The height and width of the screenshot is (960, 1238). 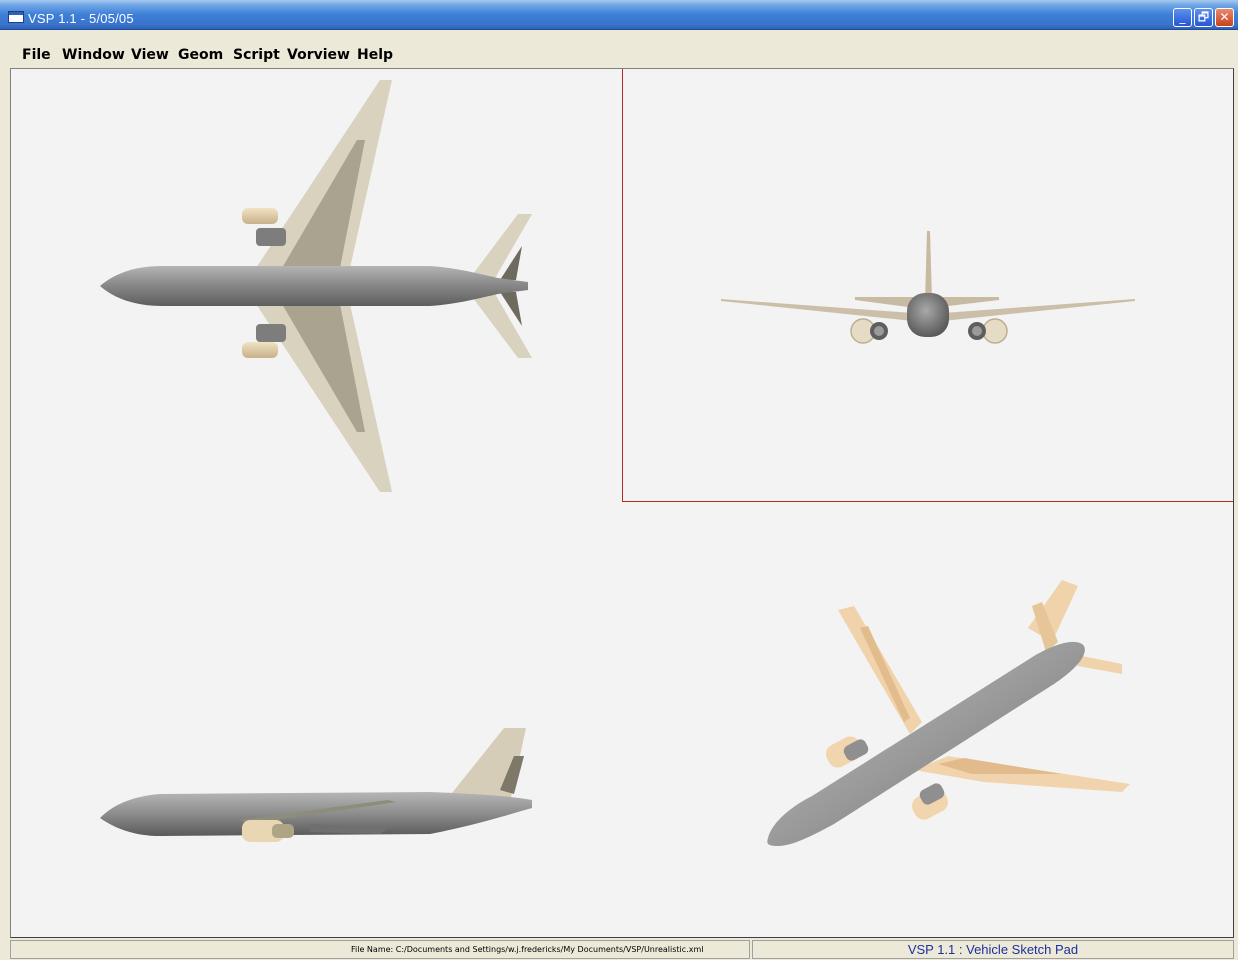 I want to click on minimize-button: _, so click(x=1182, y=17).